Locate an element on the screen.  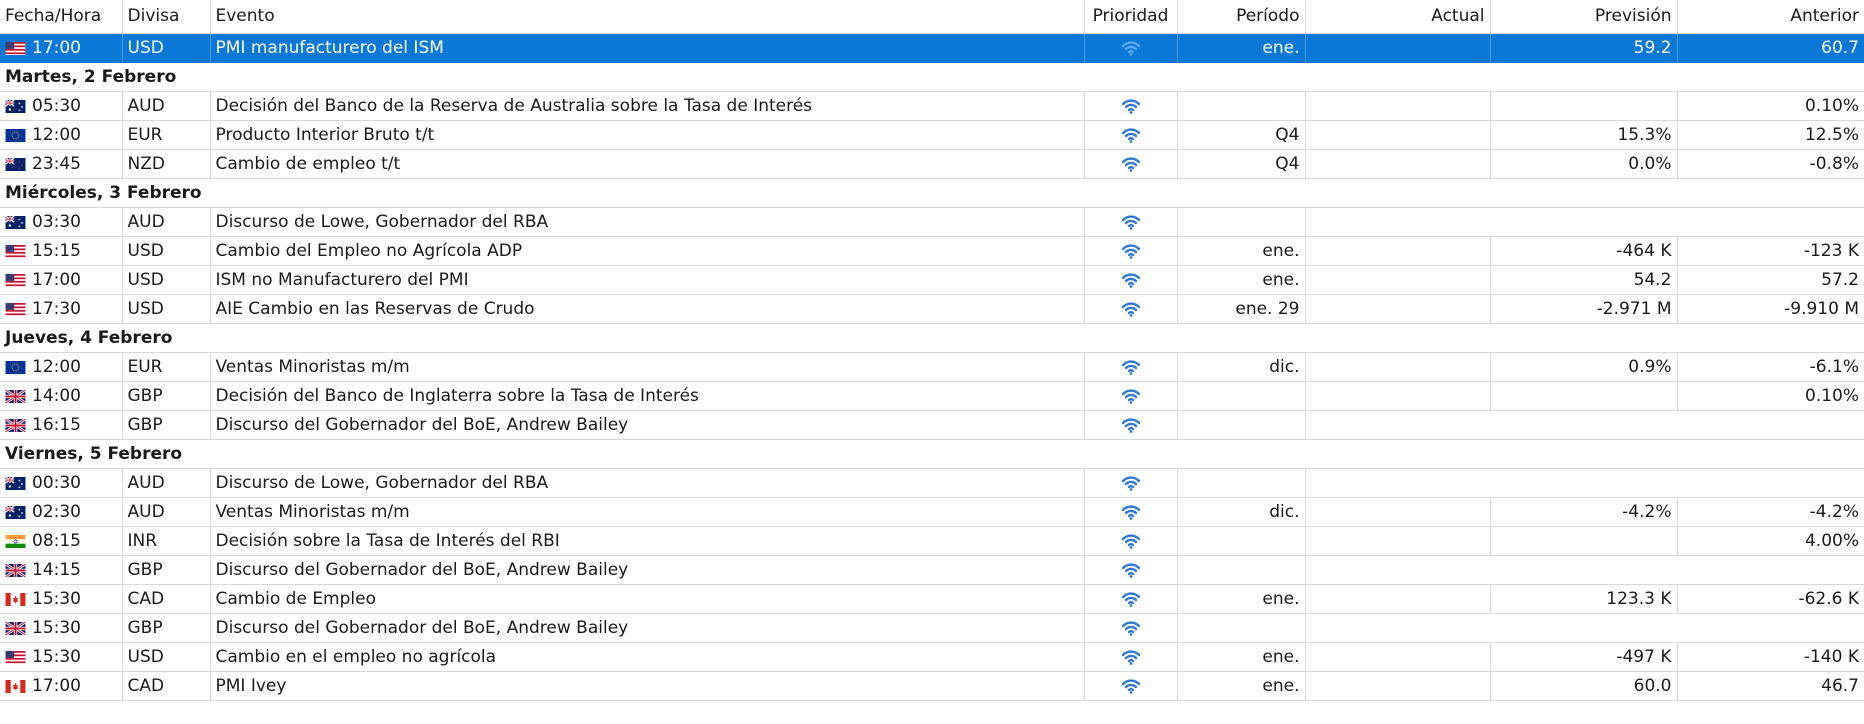
column-header-period: Período is located at coordinates (1241, 17).